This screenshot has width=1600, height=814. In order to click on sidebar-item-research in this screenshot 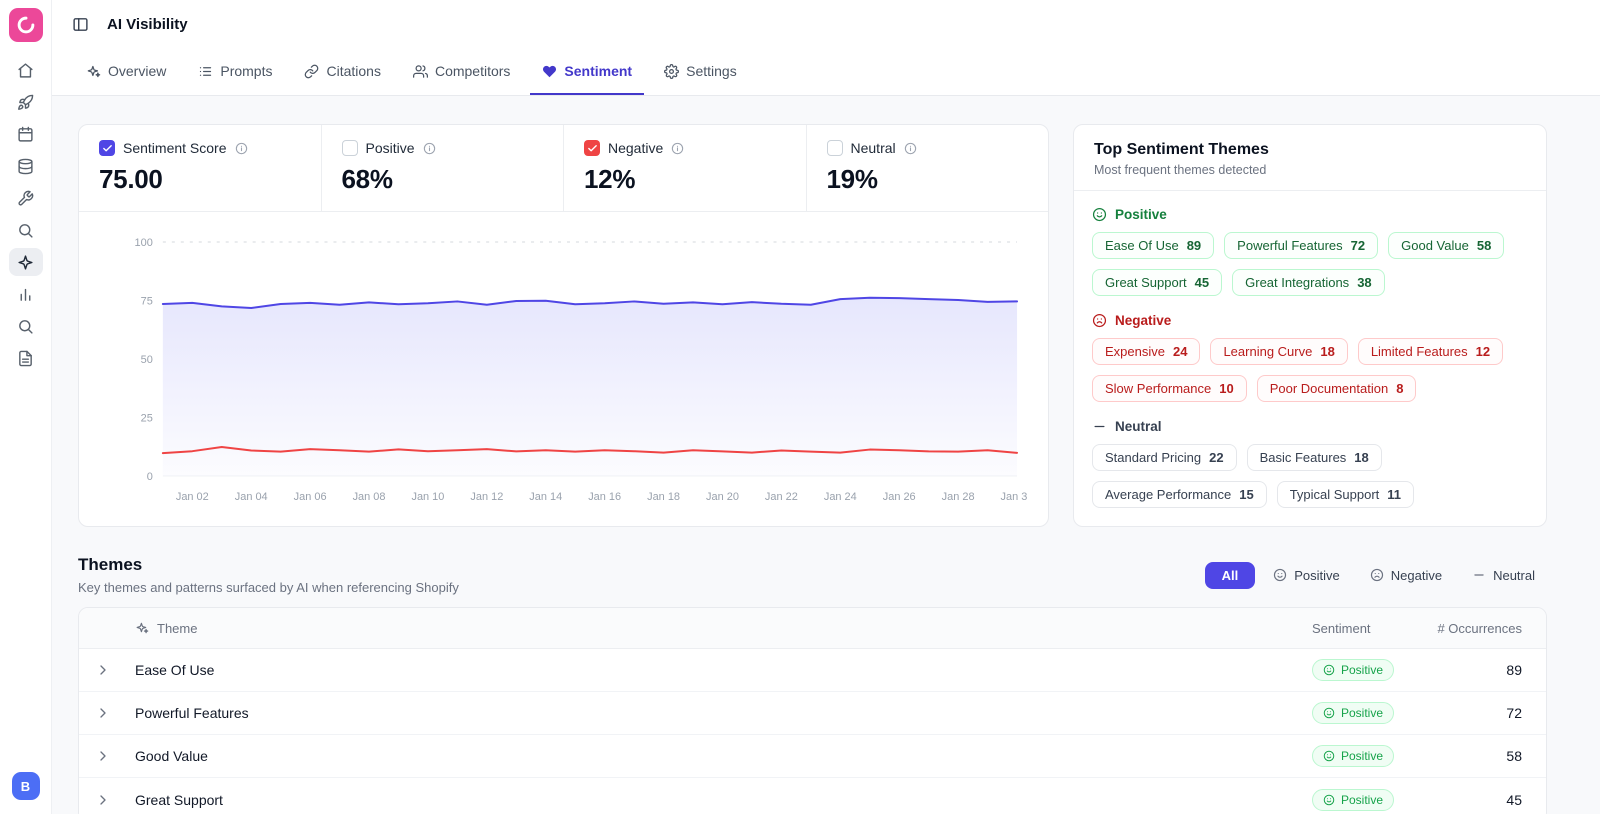, I will do `click(26, 326)`.